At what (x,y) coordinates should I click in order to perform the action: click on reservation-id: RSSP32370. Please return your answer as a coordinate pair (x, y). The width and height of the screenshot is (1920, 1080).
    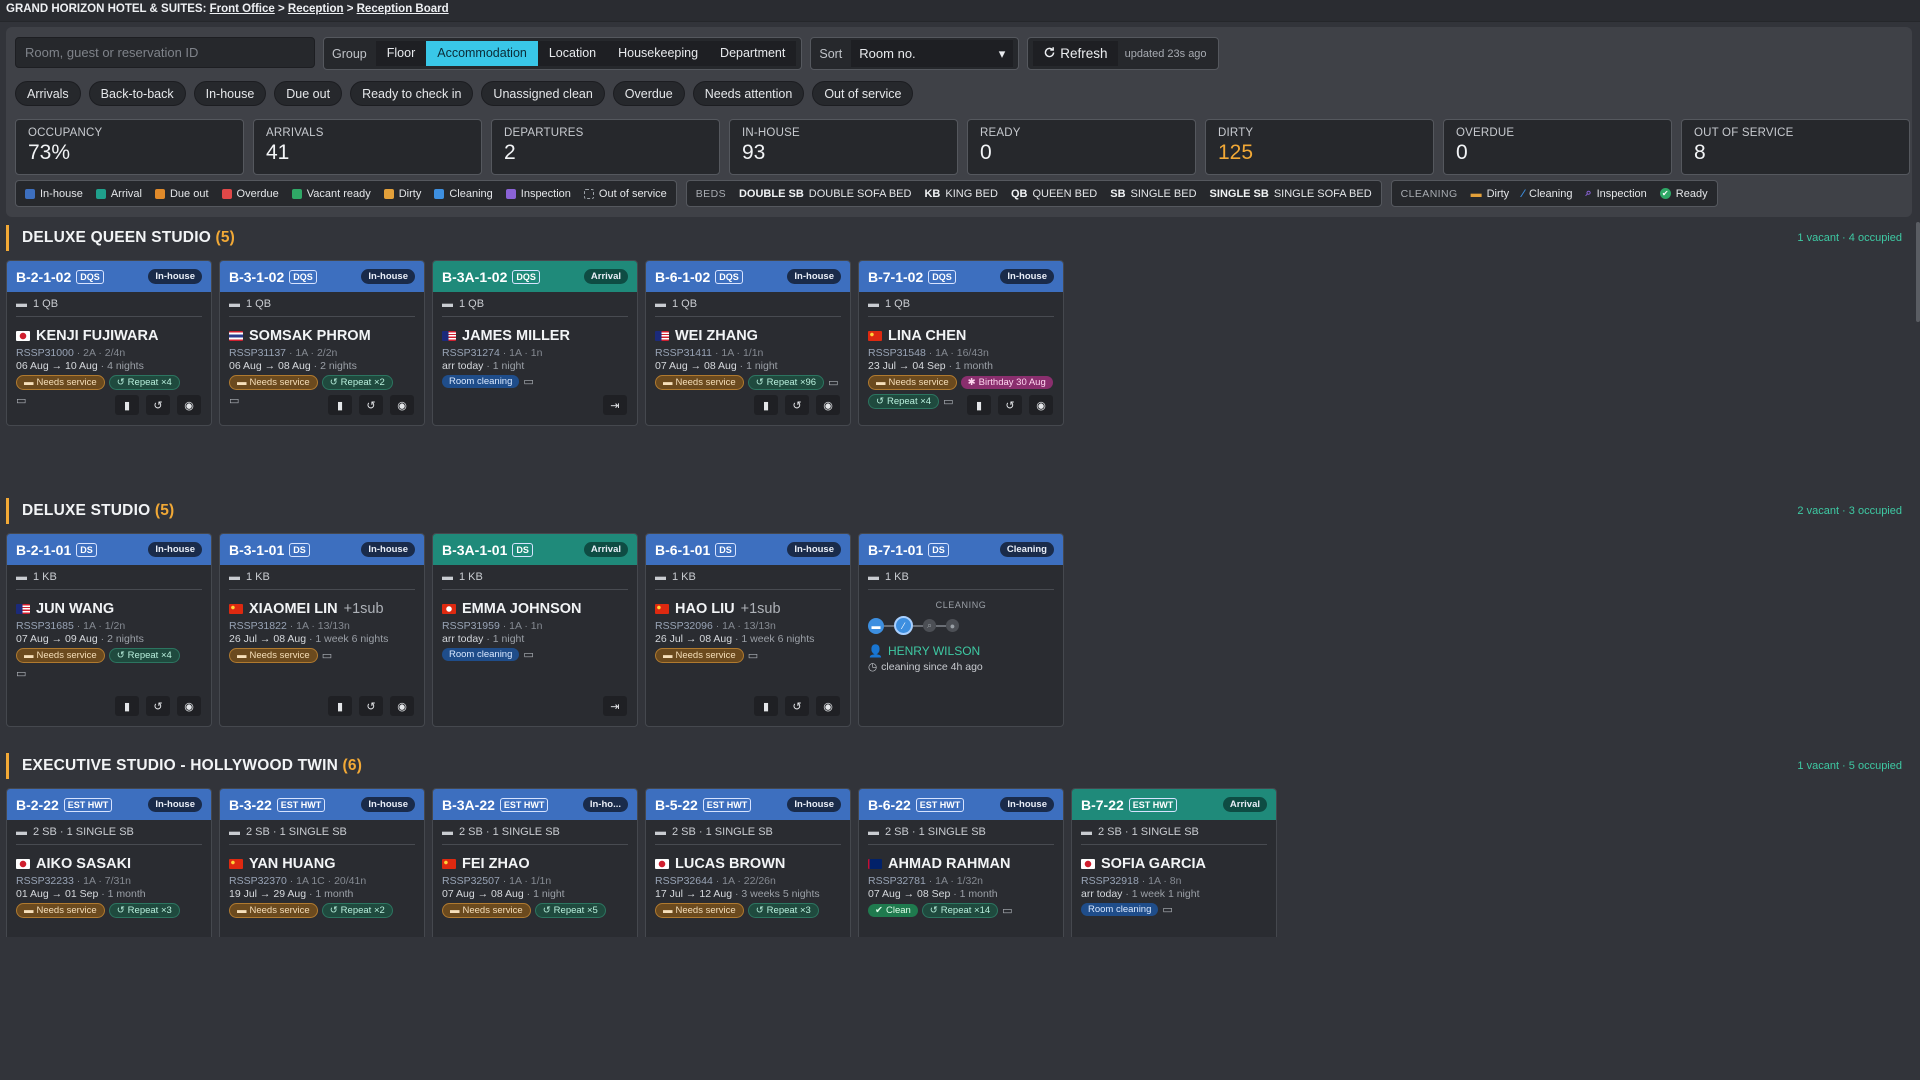
    Looking at the image, I should click on (259, 881).